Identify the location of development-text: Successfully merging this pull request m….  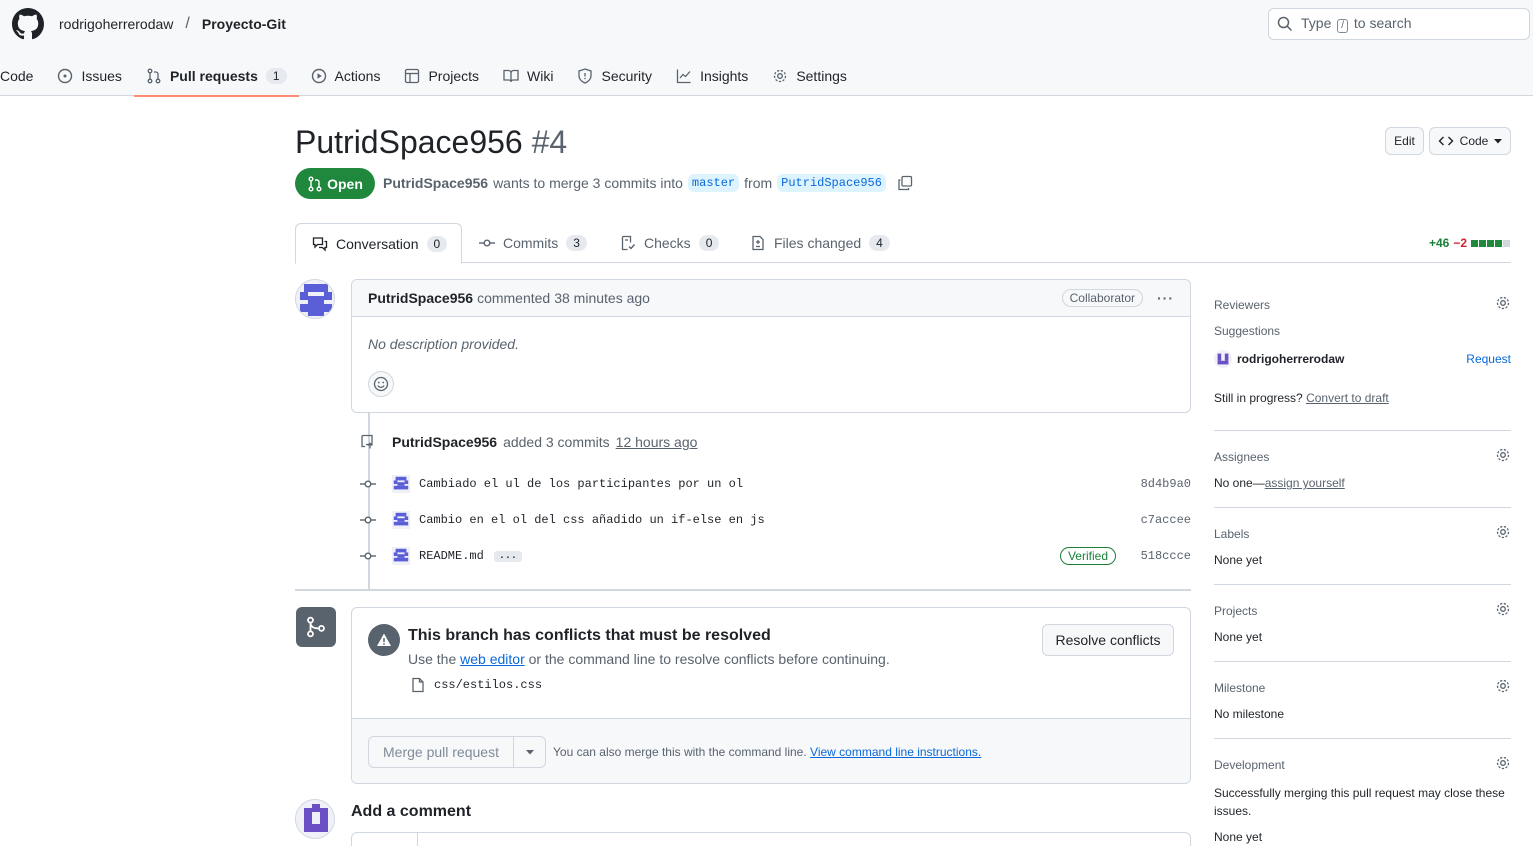
(1359, 802).